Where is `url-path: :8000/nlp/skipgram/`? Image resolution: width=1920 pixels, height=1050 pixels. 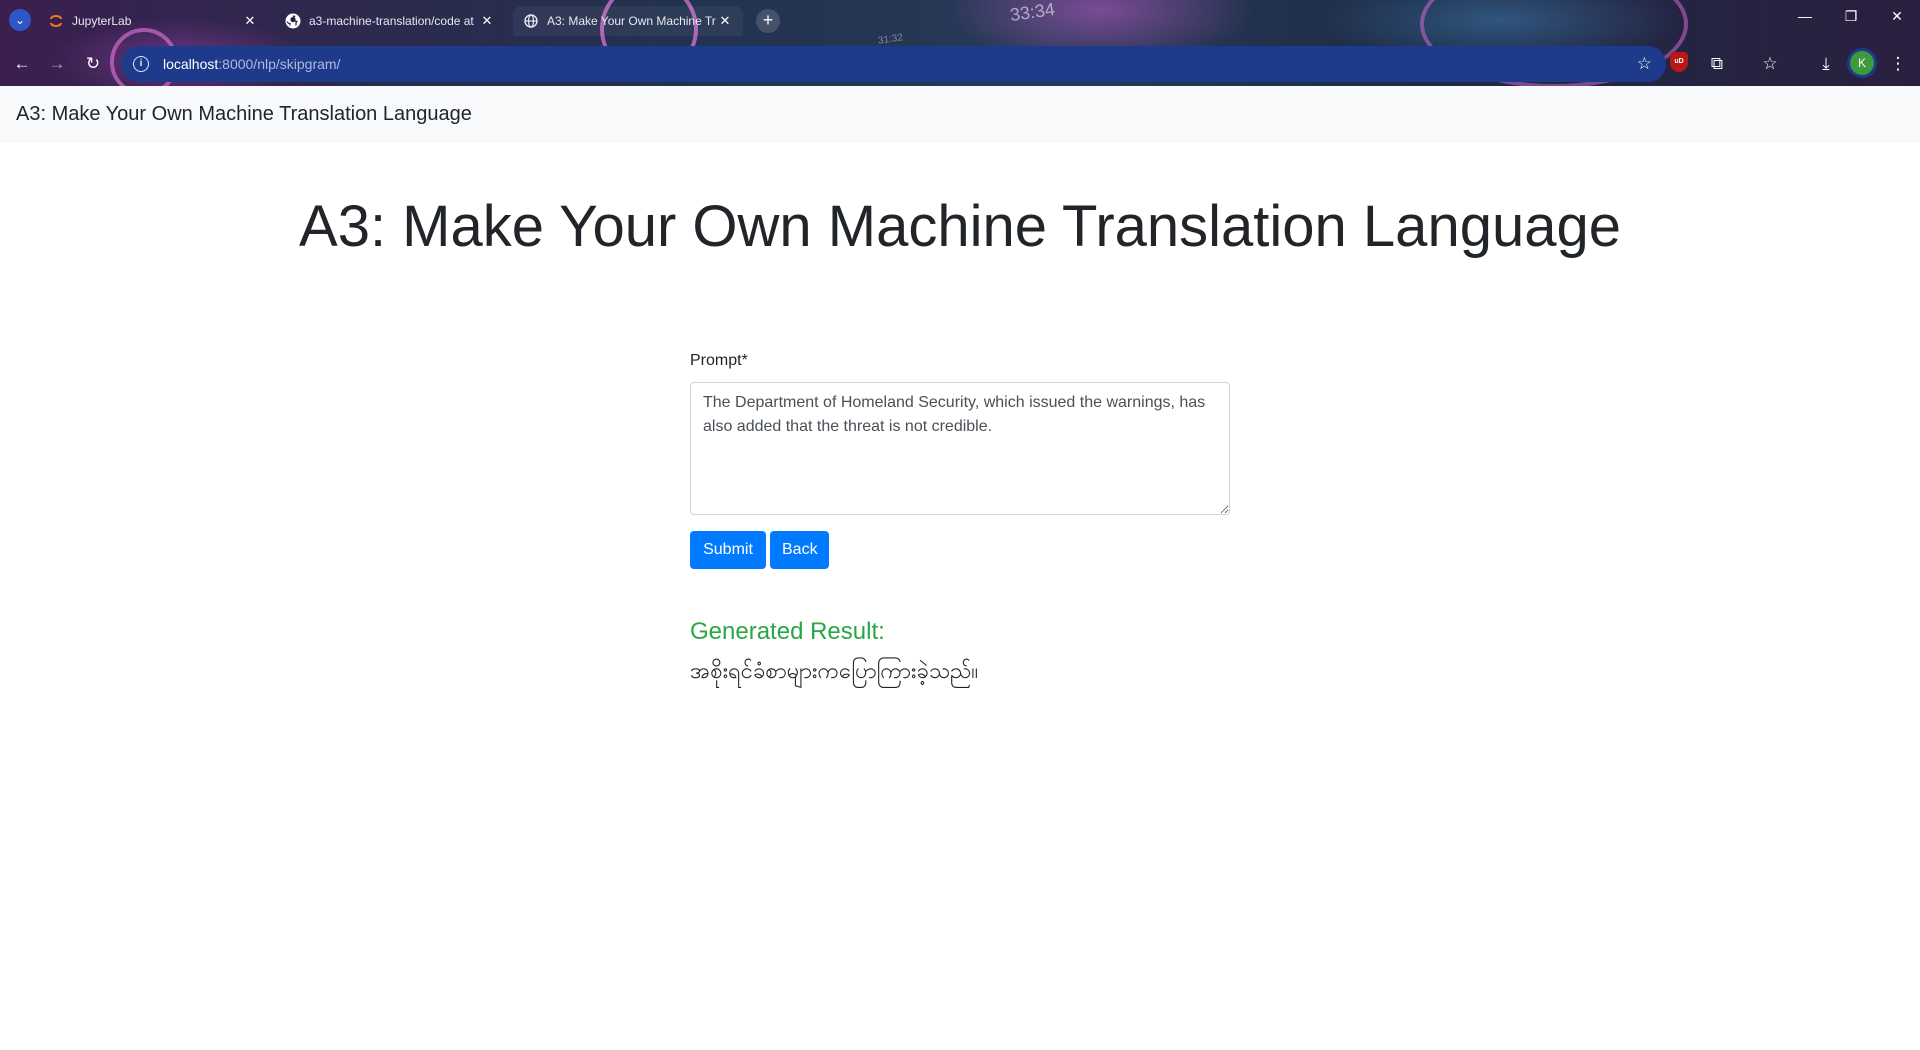
url-path: :8000/nlp/skipgram/ is located at coordinates (279, 64).